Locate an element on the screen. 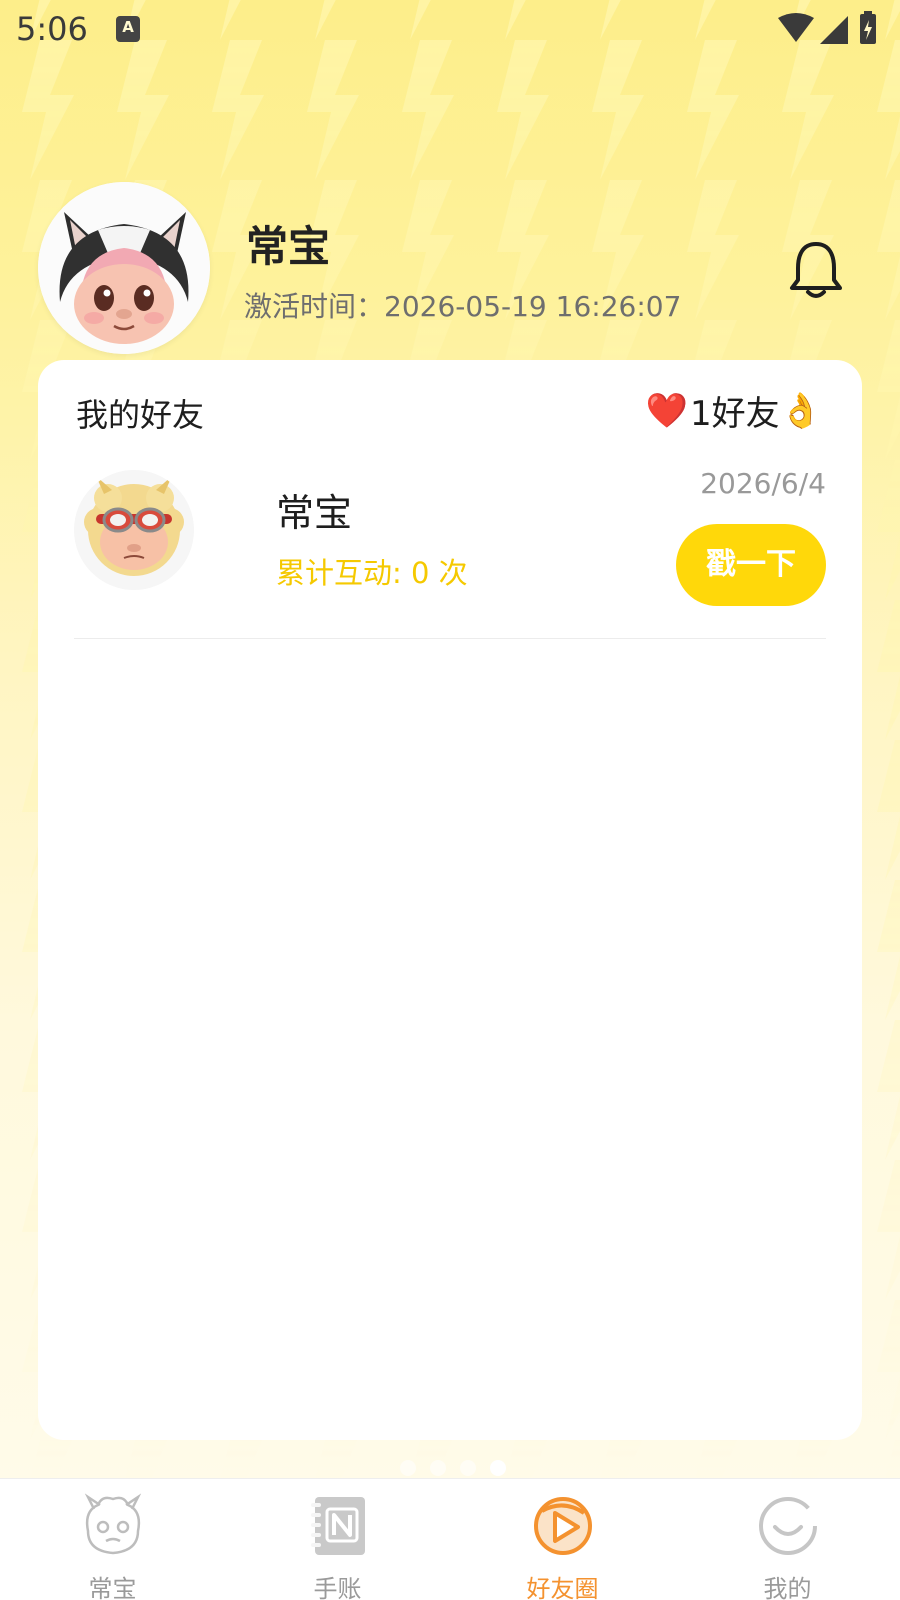  list-divider is located at coordinates (450, 638).